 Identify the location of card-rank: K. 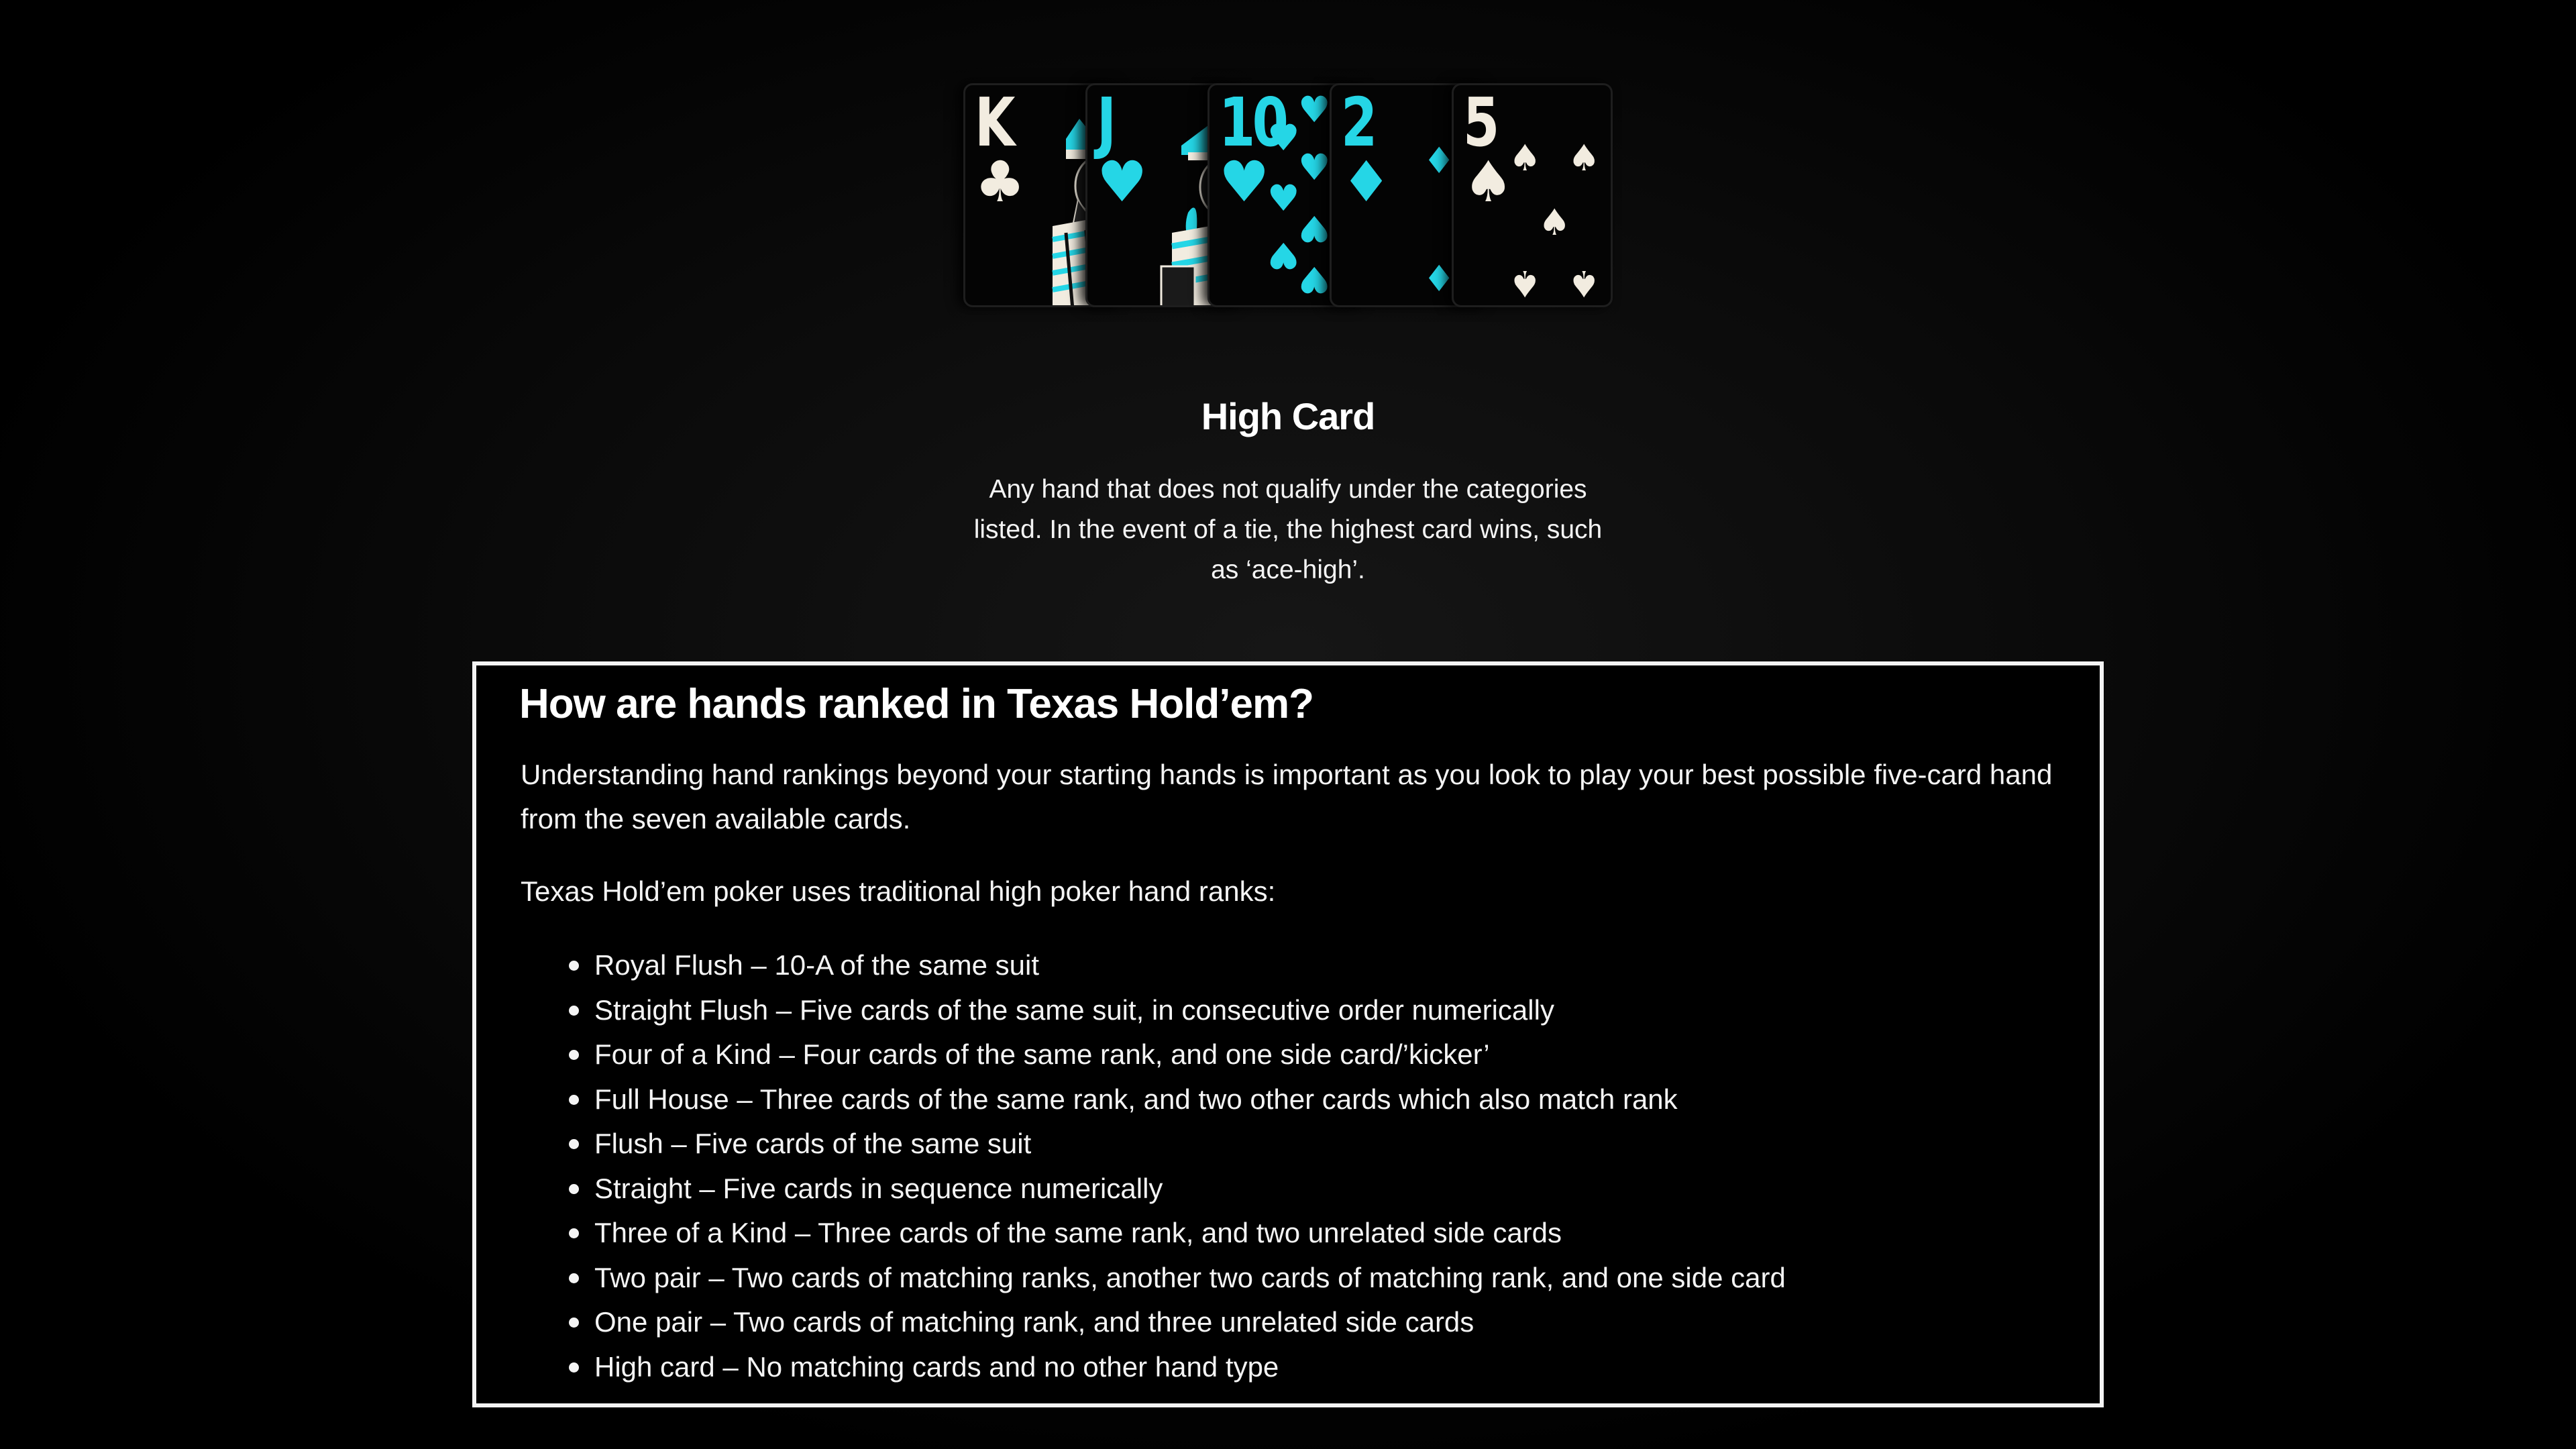
(995, 122).